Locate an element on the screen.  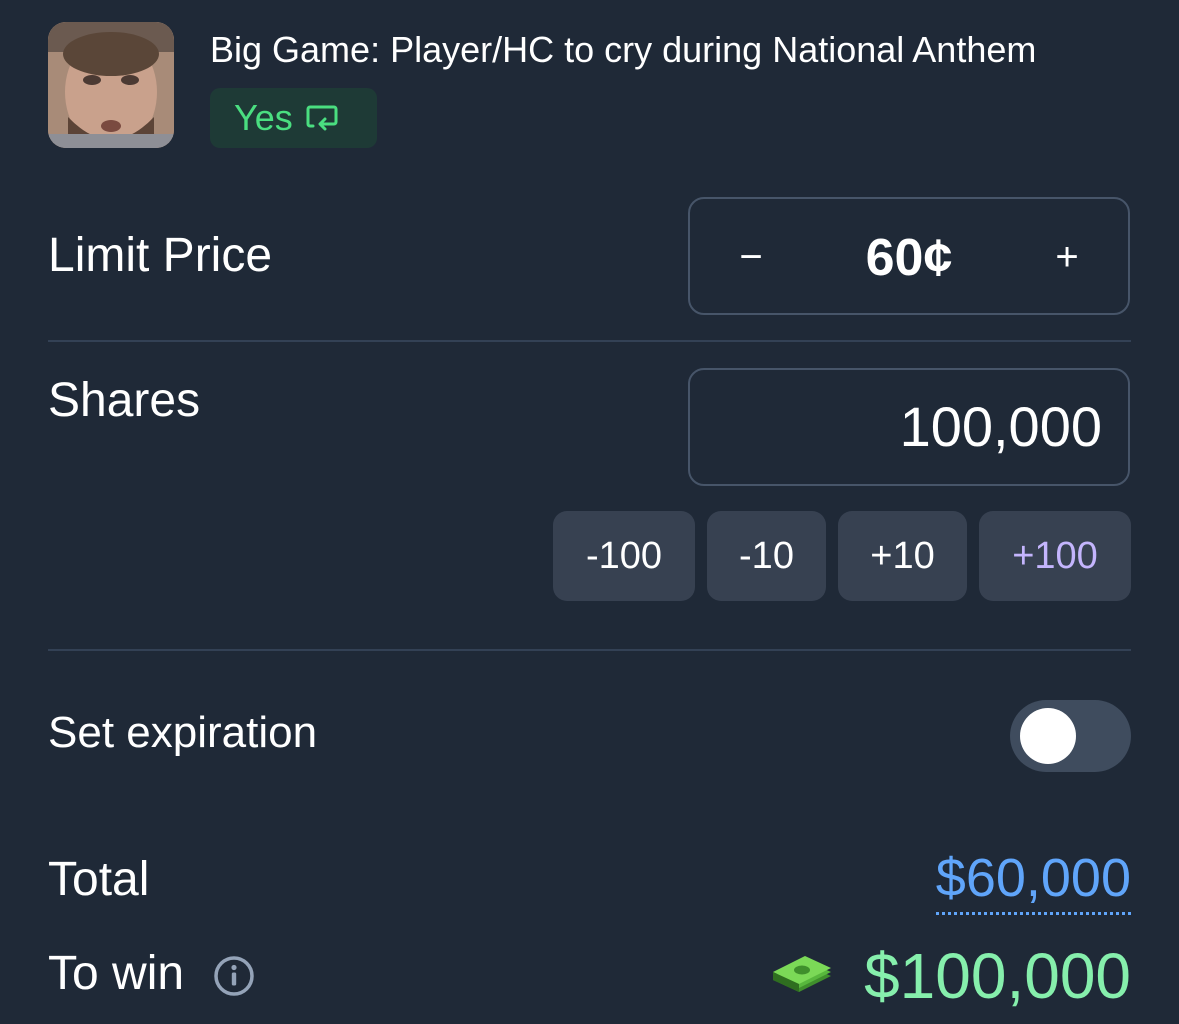
shares-input: 100,000 is located at coordinates (909, 427).